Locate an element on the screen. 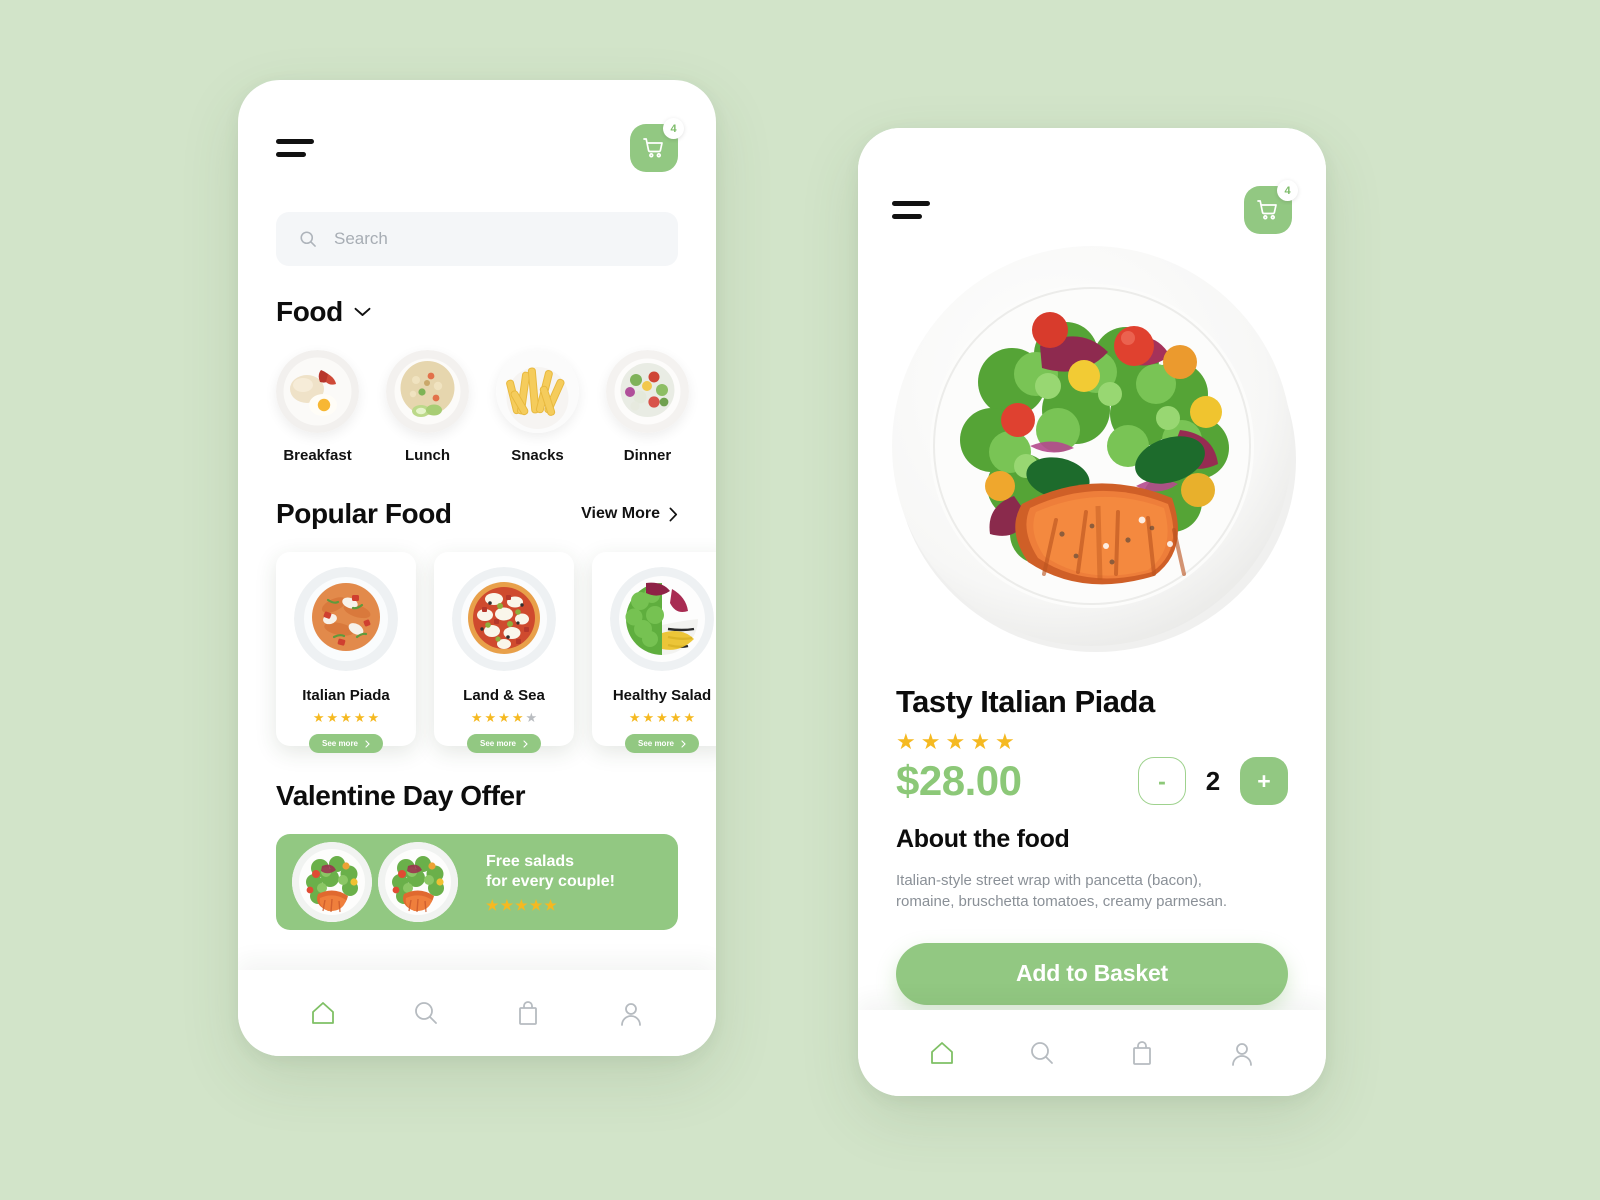 This screenshot has height=1200, width=1600. popular-food-title: Popular Food is located at coordinates (364, 513).